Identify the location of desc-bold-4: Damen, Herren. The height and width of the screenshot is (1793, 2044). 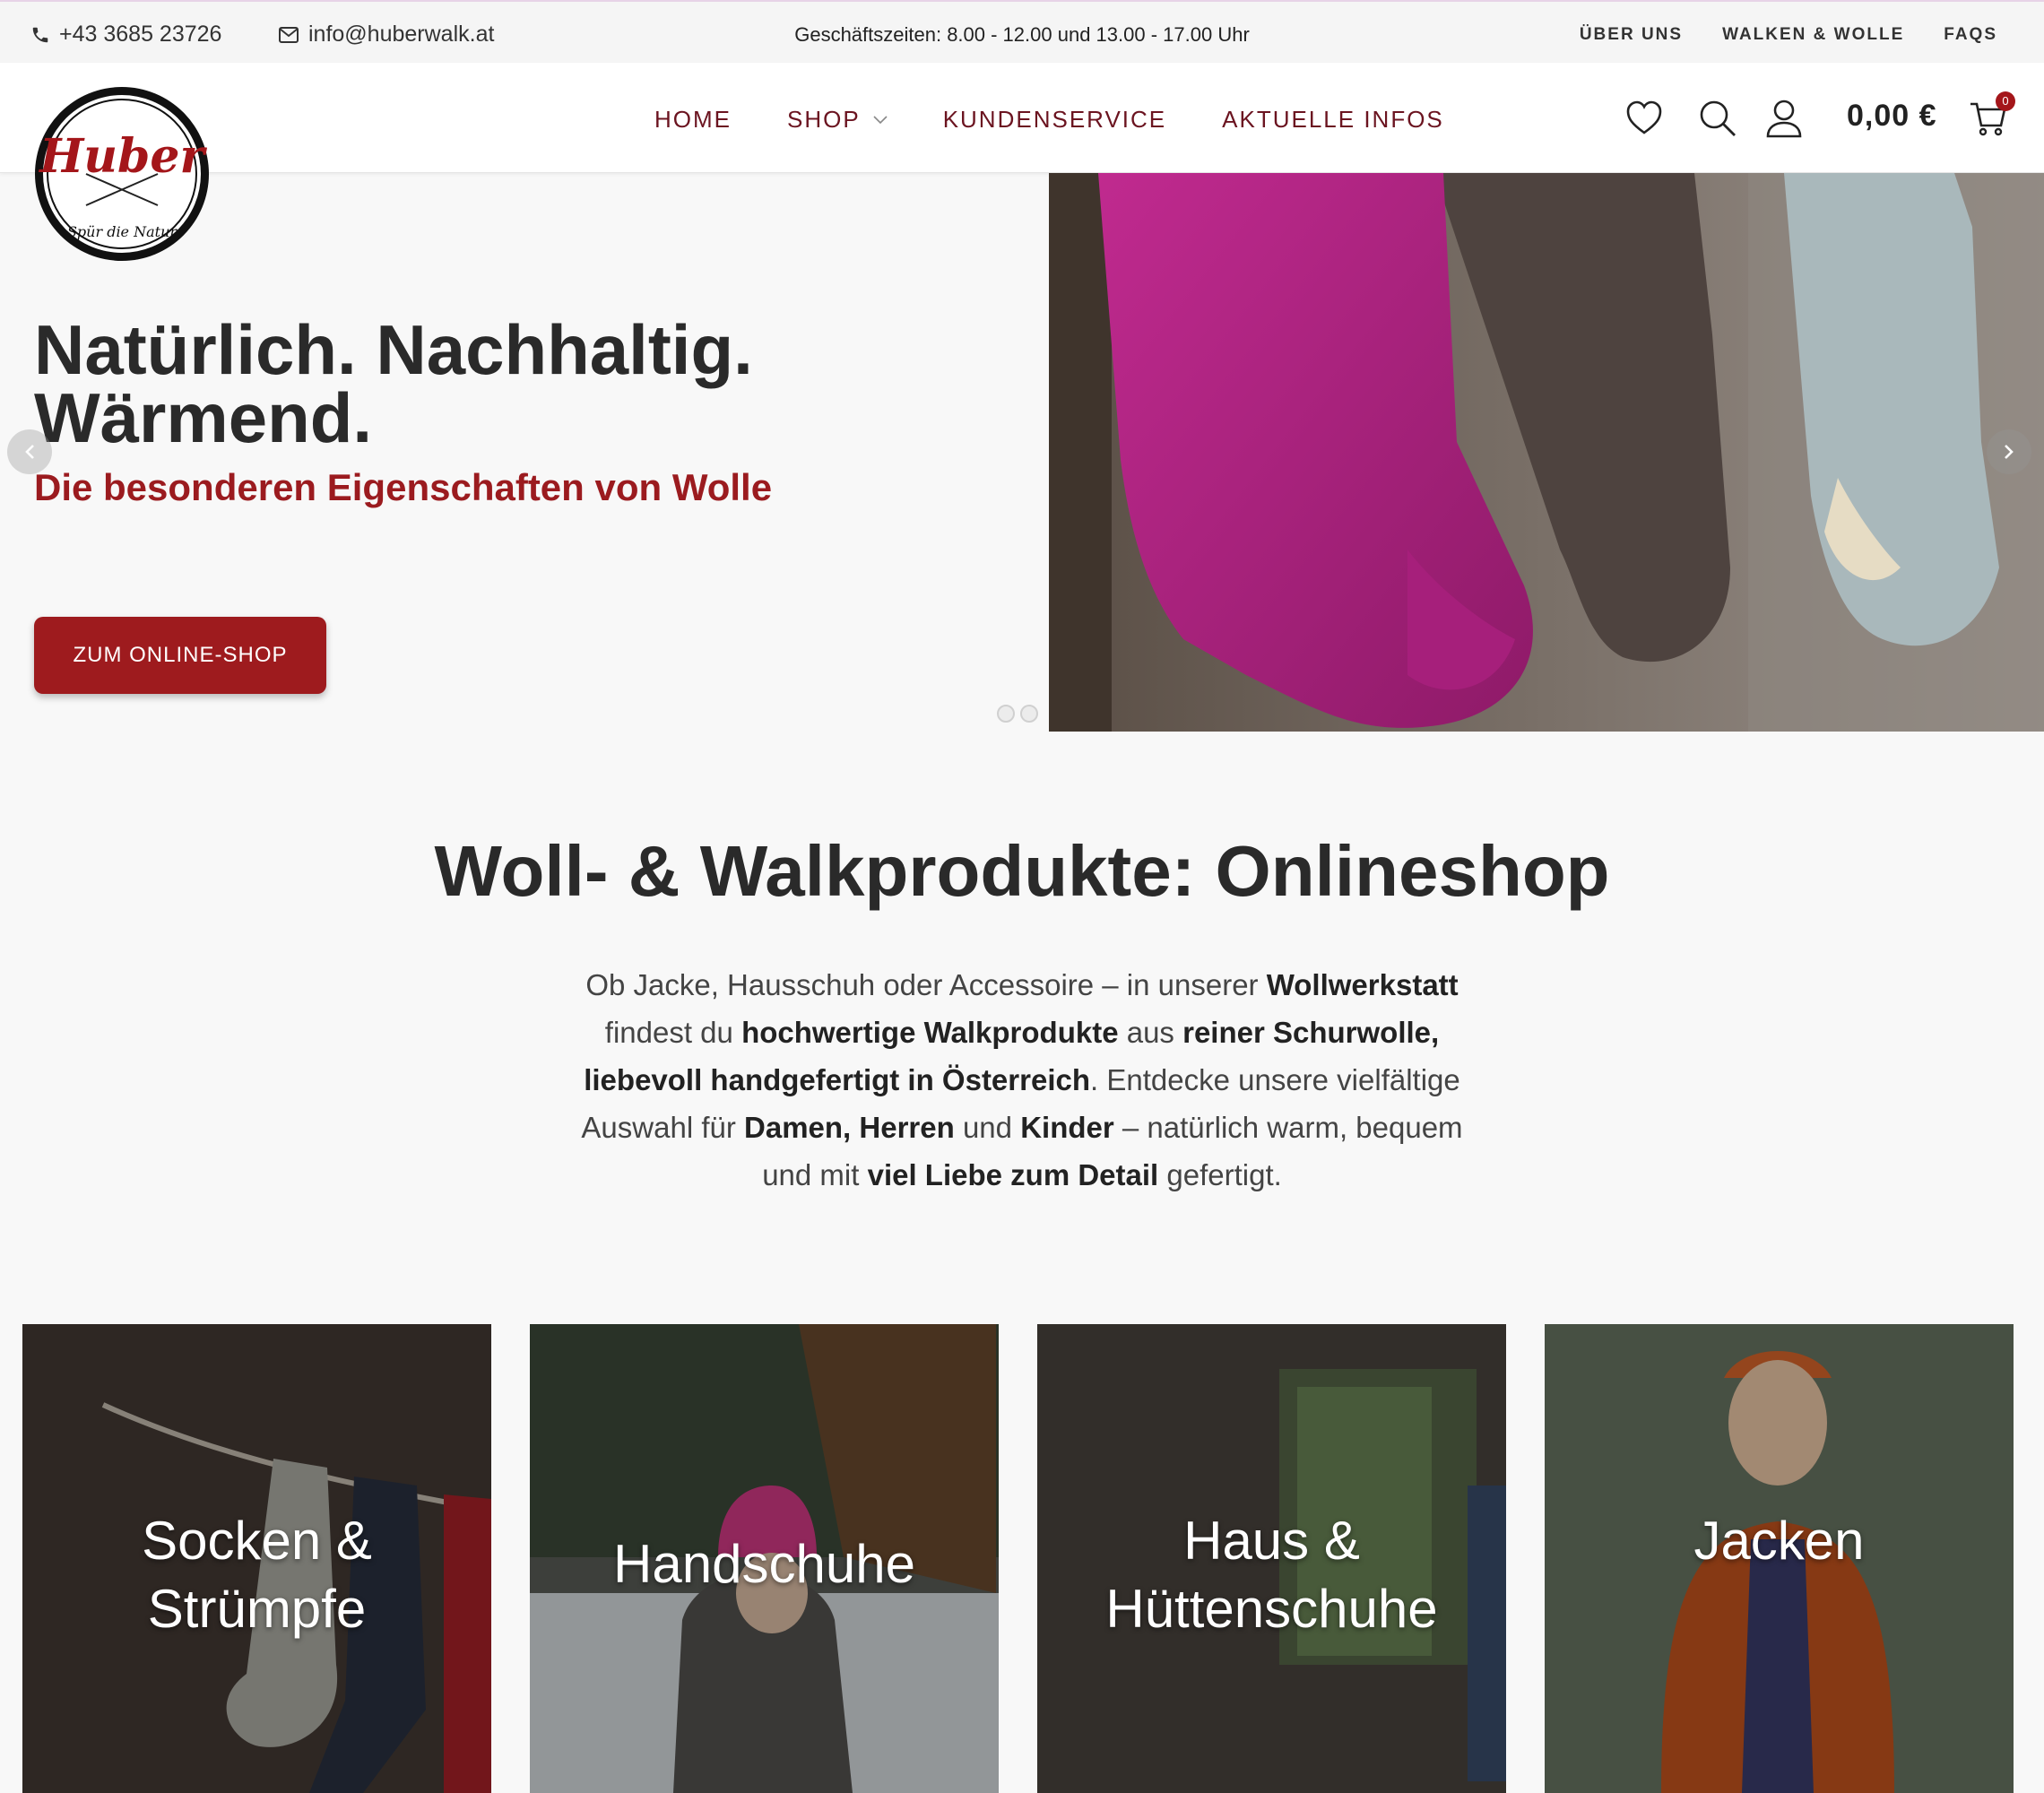
(849, 1127).